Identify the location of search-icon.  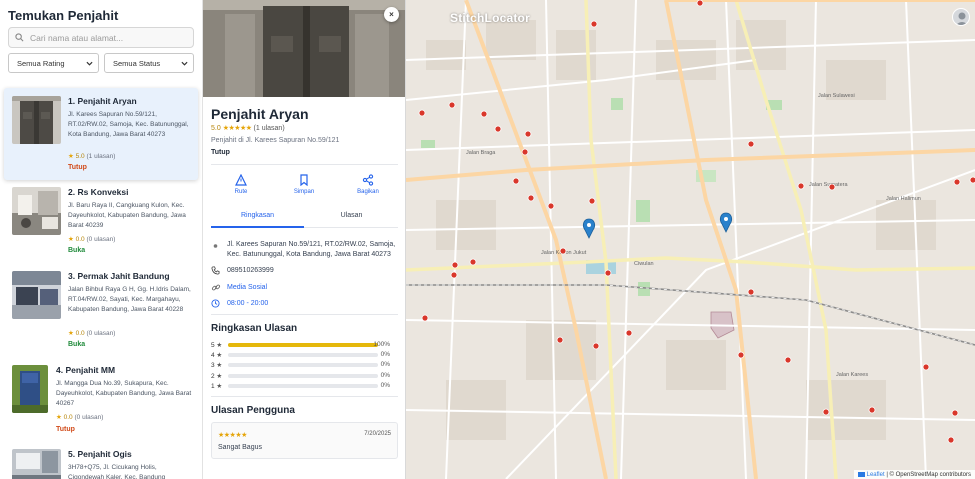
(19, 37).